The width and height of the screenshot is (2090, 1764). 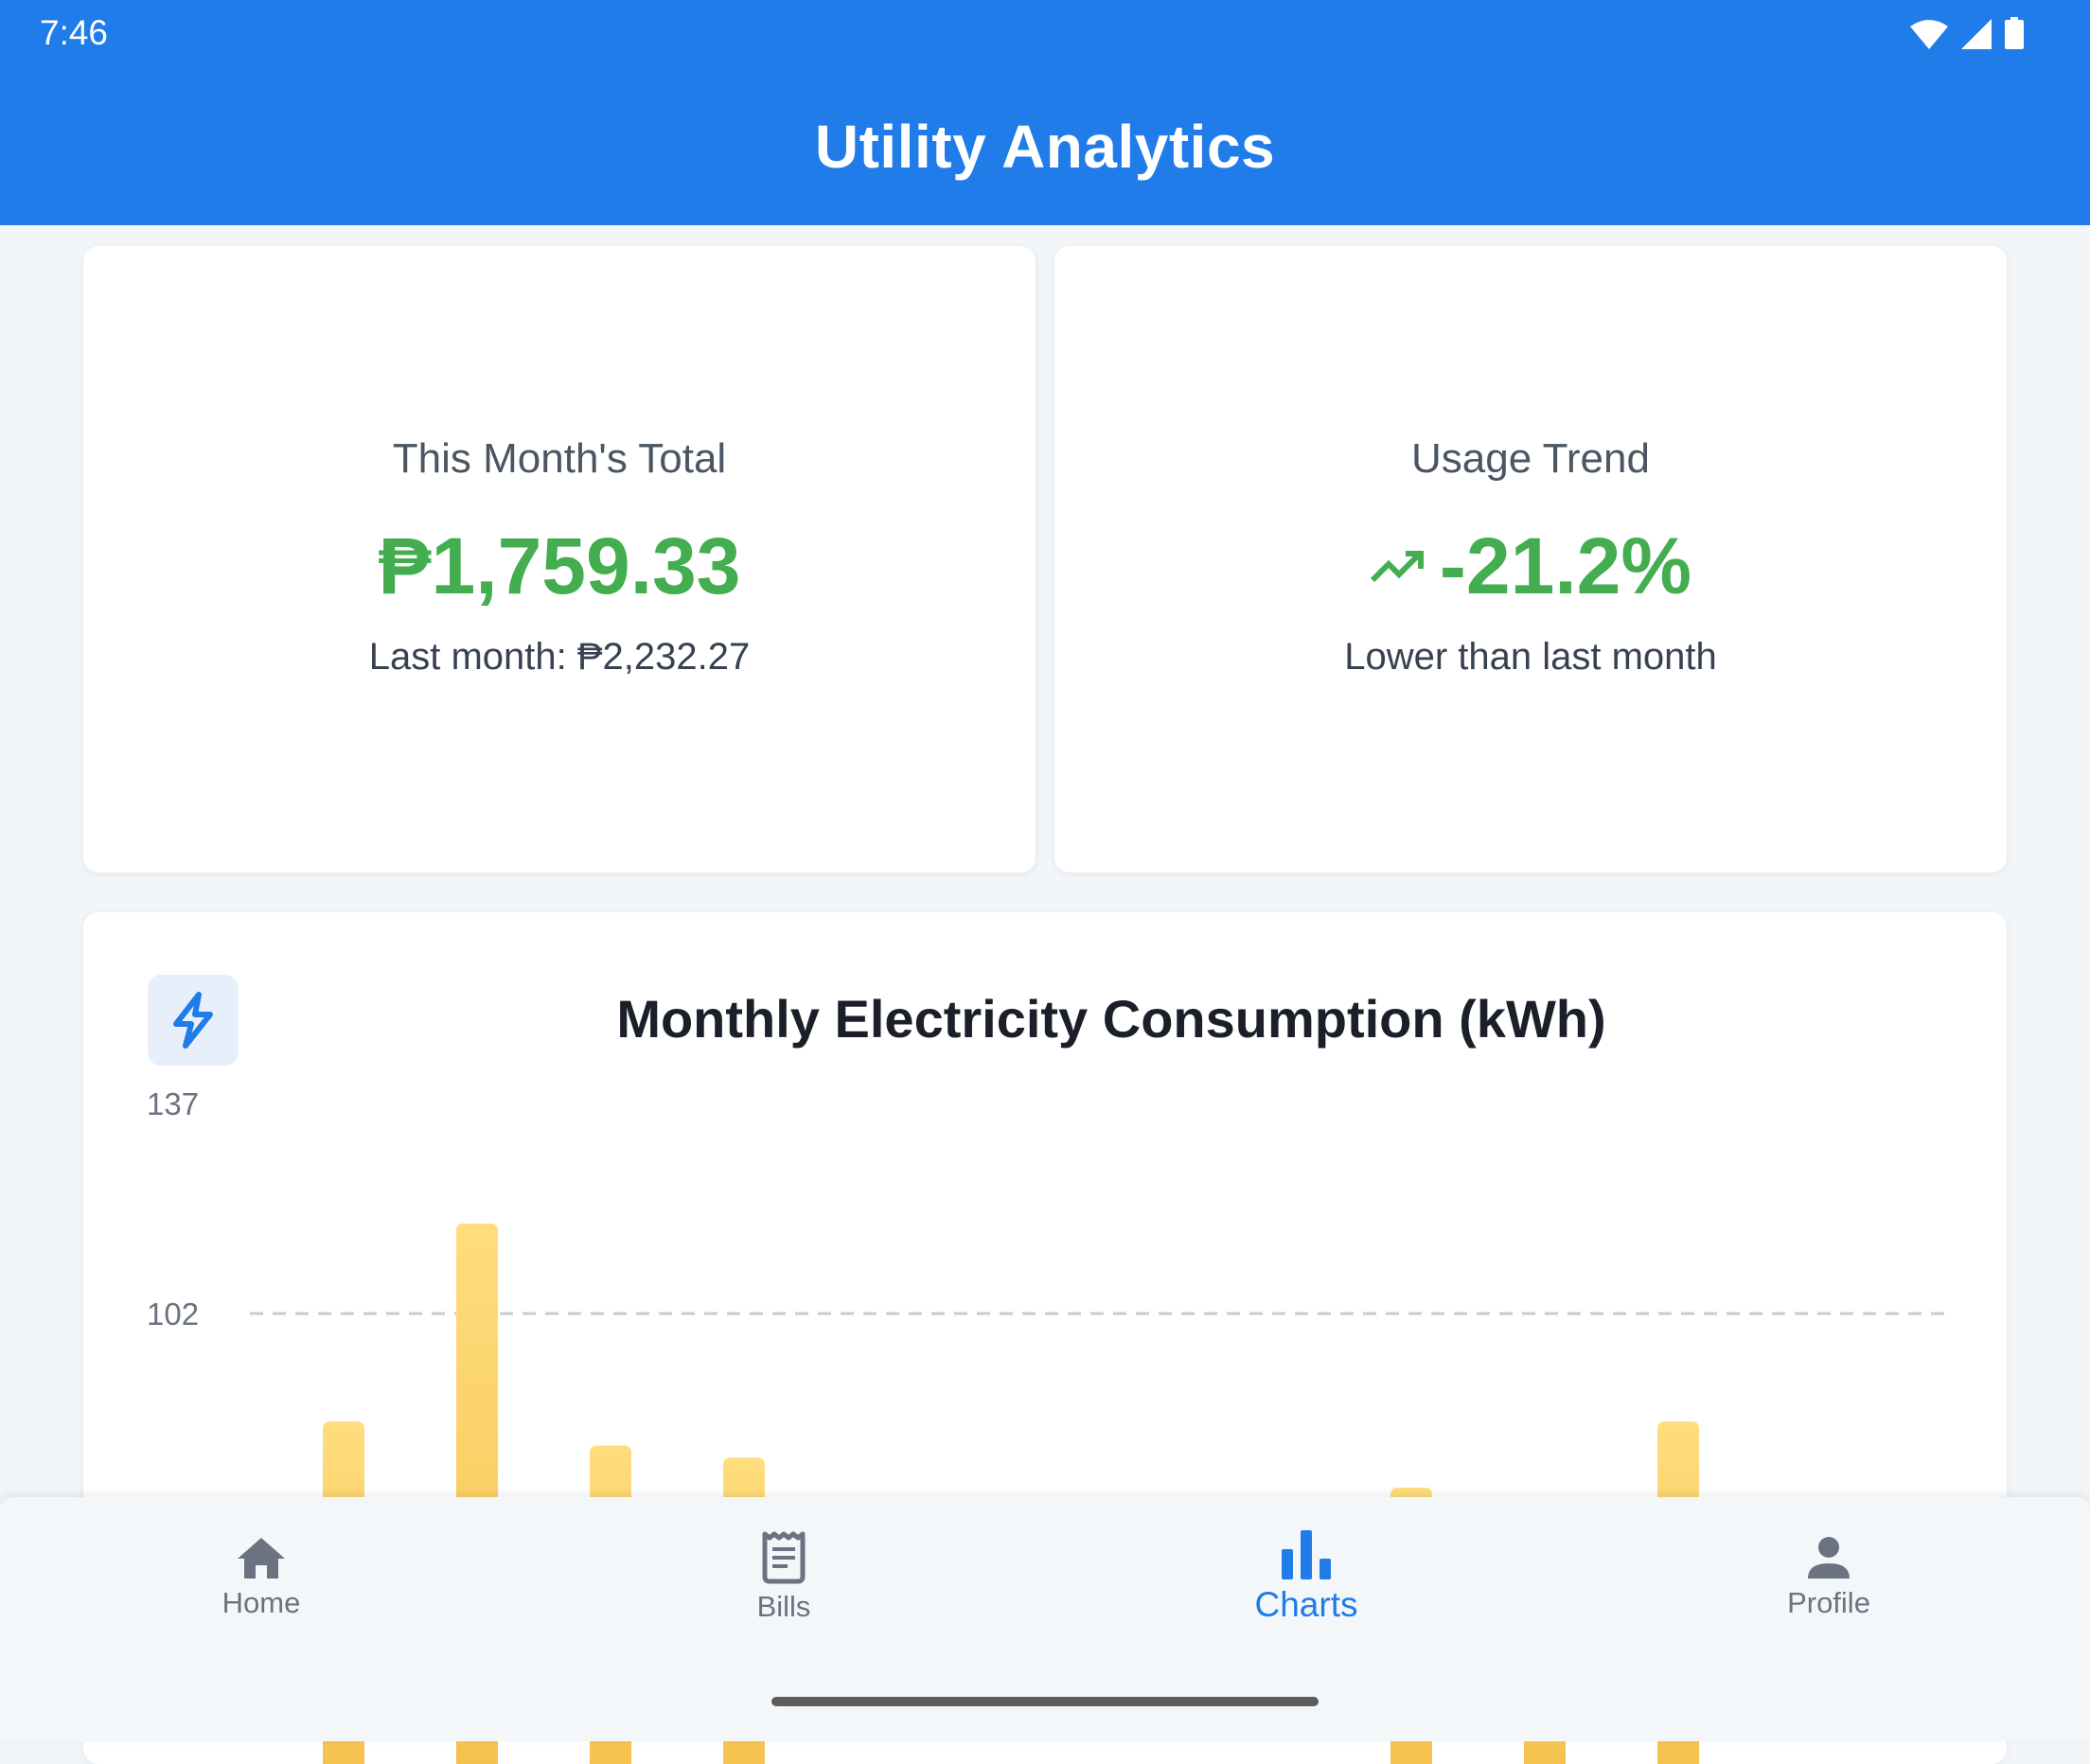 What do you see at coordinates (1977, 34) in the screenshot?
I see `signal-icon` at bounding box center [1977, 34].